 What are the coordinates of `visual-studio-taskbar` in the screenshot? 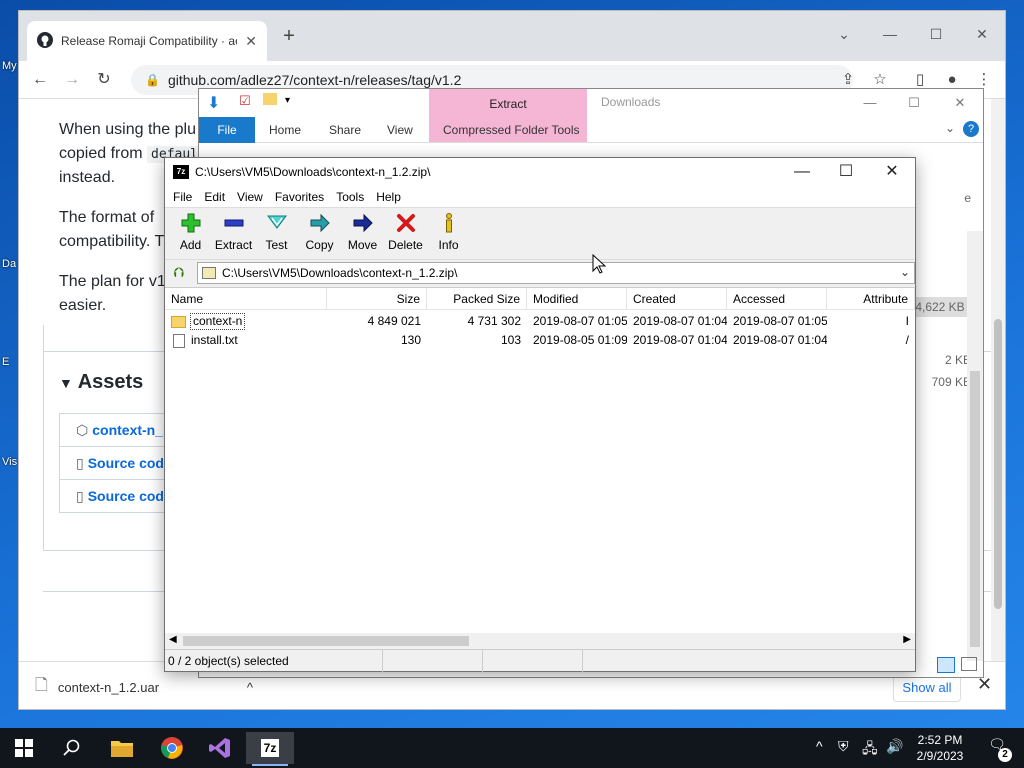 It's located at (220, 748).